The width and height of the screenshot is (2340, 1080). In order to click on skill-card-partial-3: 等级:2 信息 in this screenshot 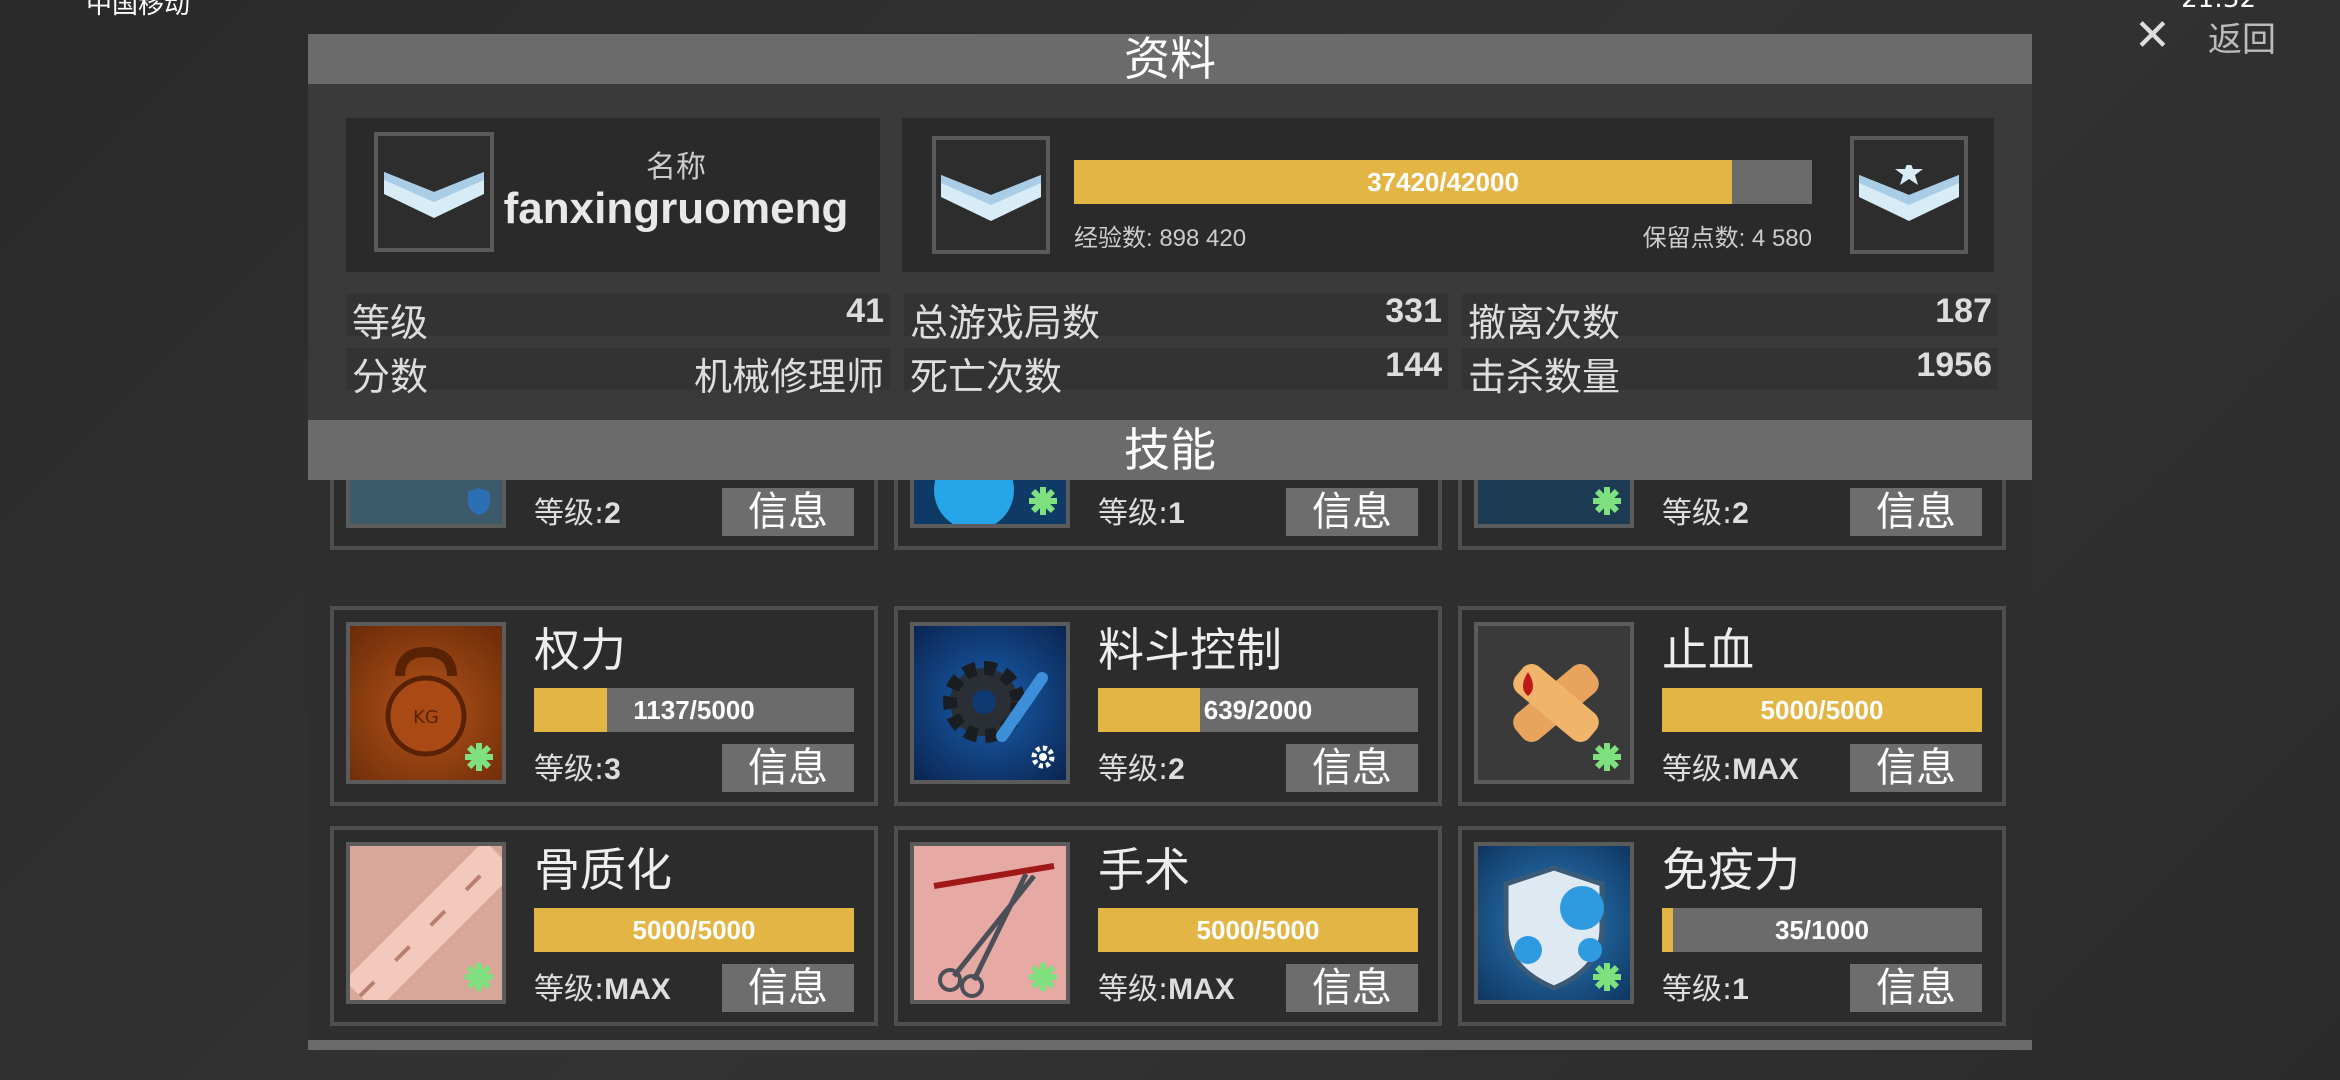, I will do `click(1732, 515)`.